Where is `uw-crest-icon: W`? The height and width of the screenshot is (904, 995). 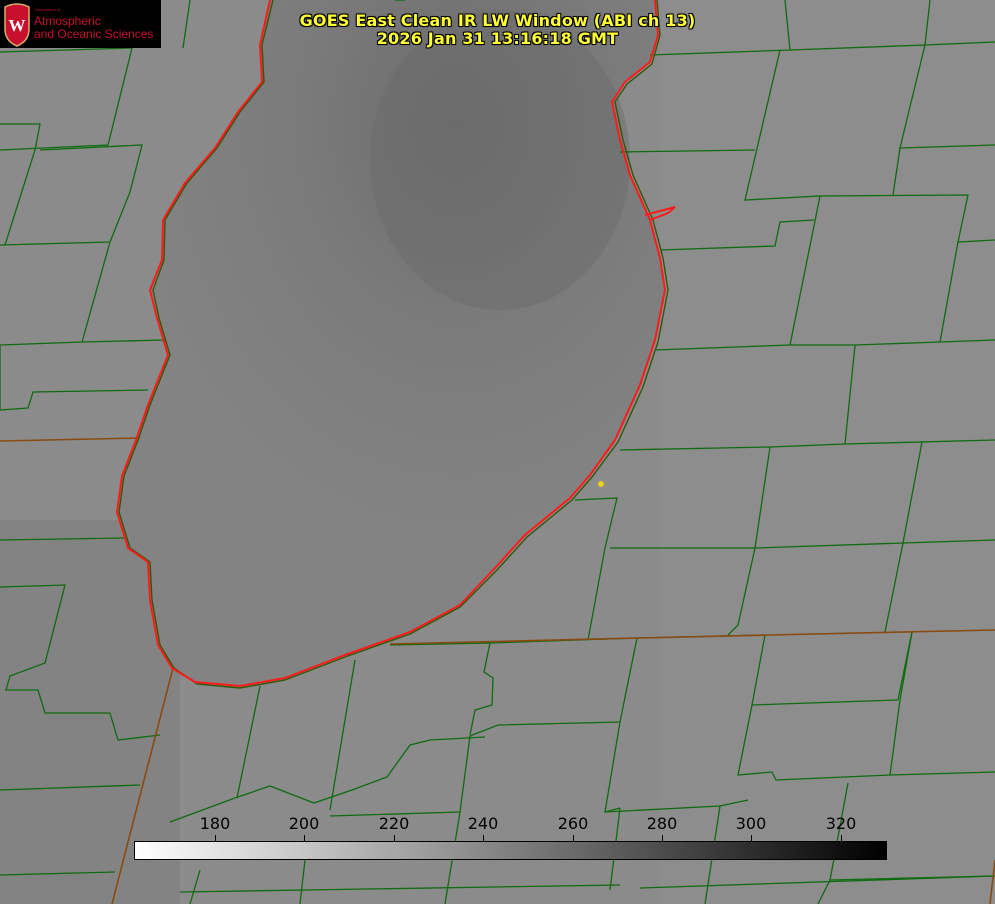 uw-crest-icon: W is located at coordinates (17, 25).